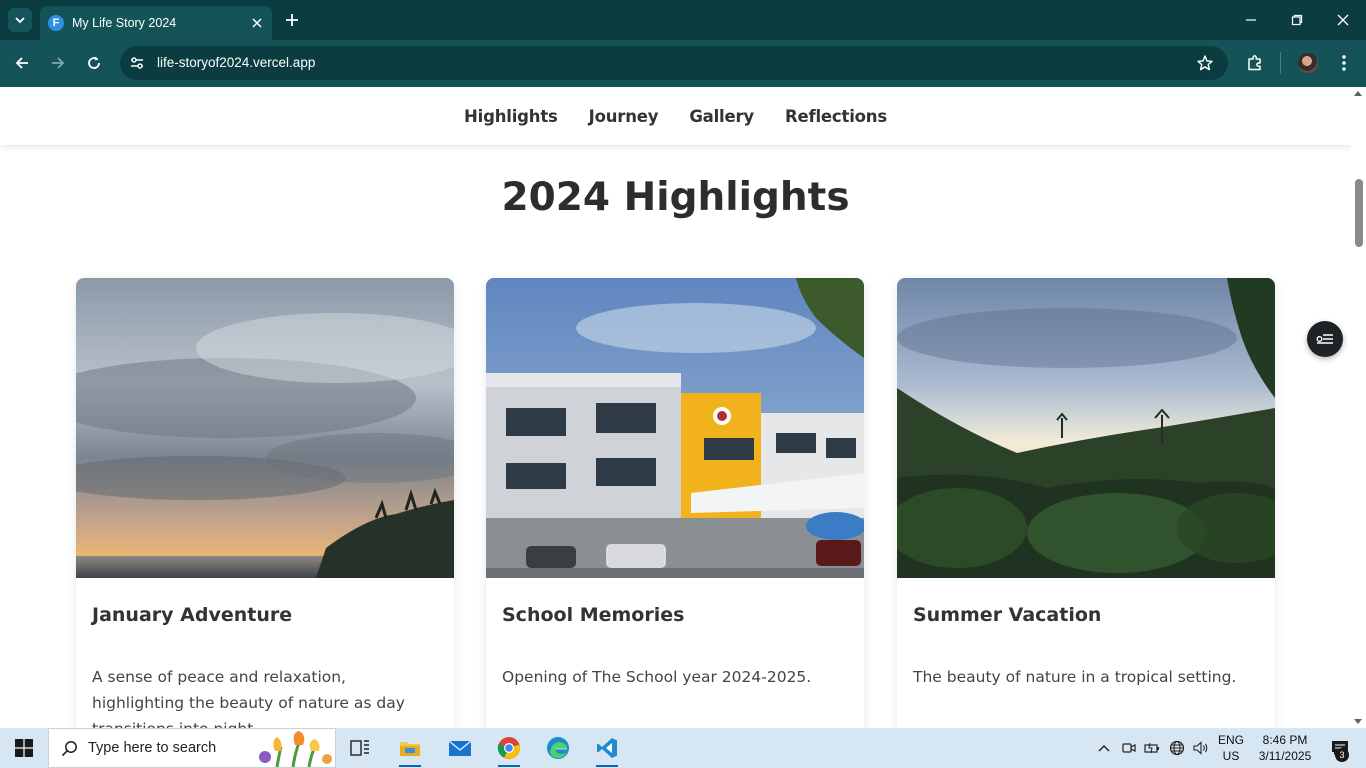  I want to click on file-explorer-button, so click(410, 748).